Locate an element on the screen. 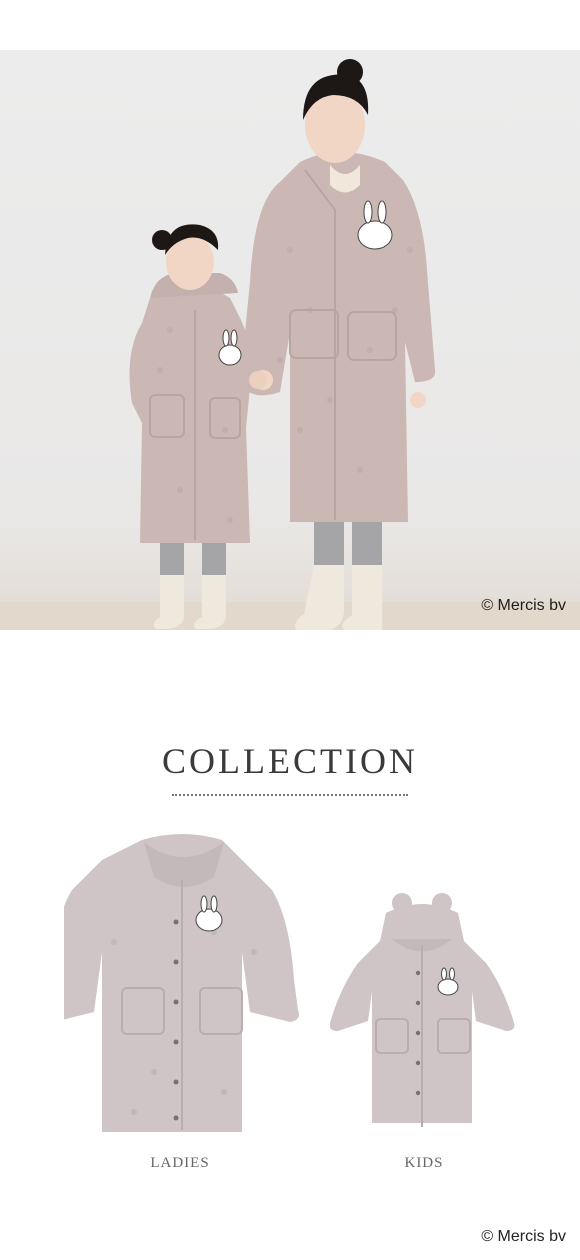 This screenshot has width=580, height=1260. dotted-divider is located at coordinates (290, 795).